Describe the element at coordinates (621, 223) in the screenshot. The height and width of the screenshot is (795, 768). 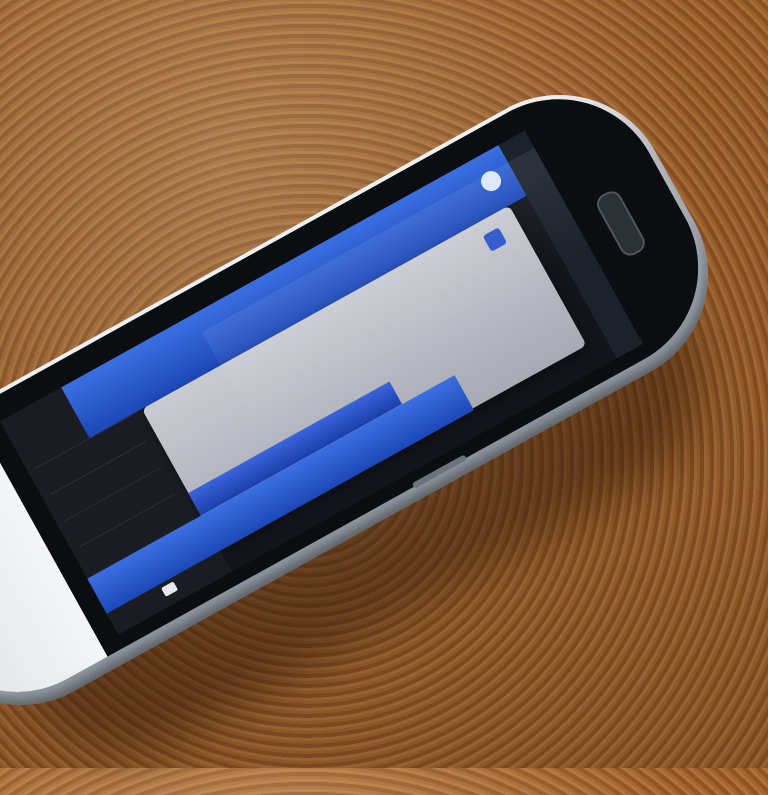
I see `earpiece-speaker` at that location.